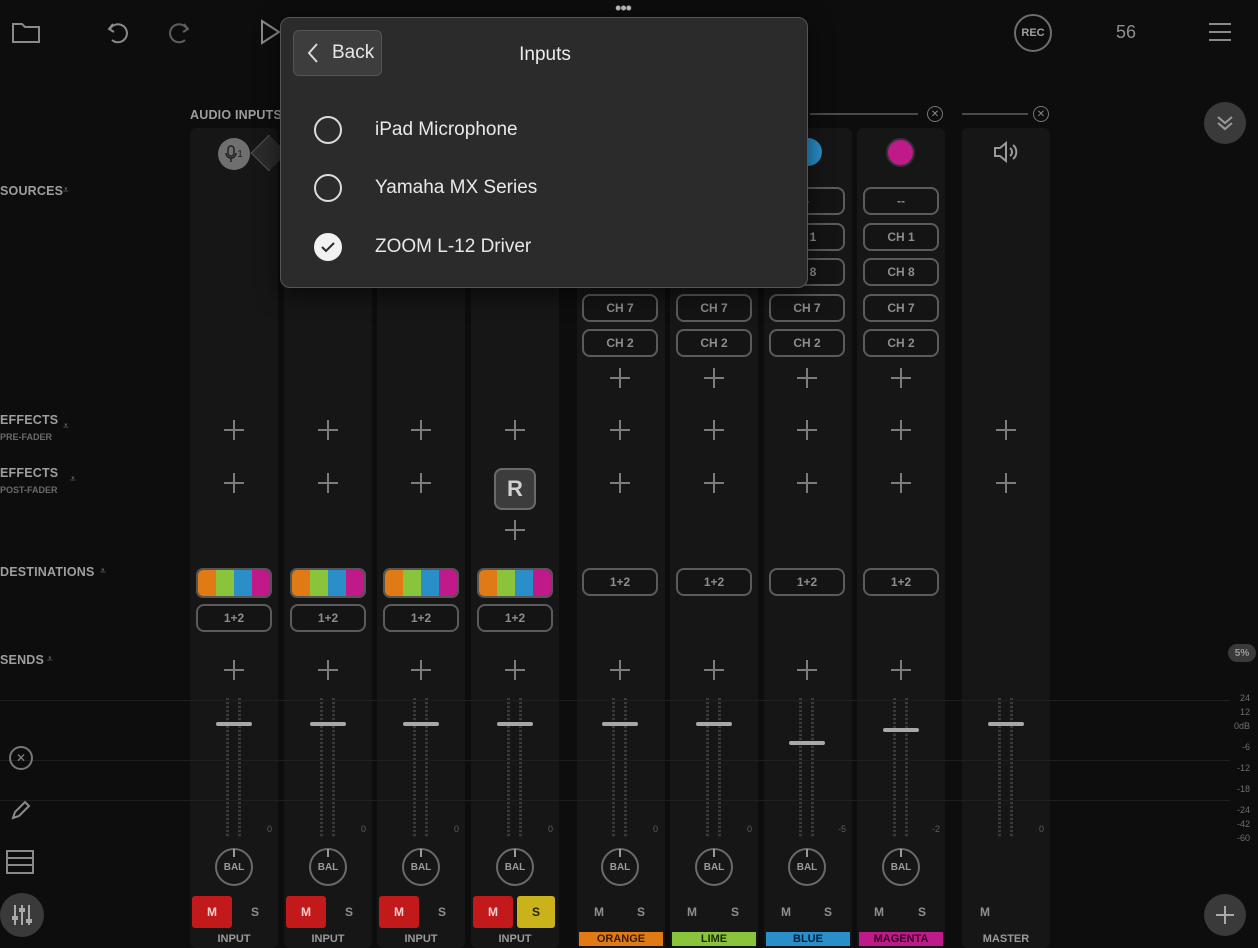 Image resolution: width=1258 pixels, height=948 pixels. I want to click on speaker-icon, so click(1006, 152).